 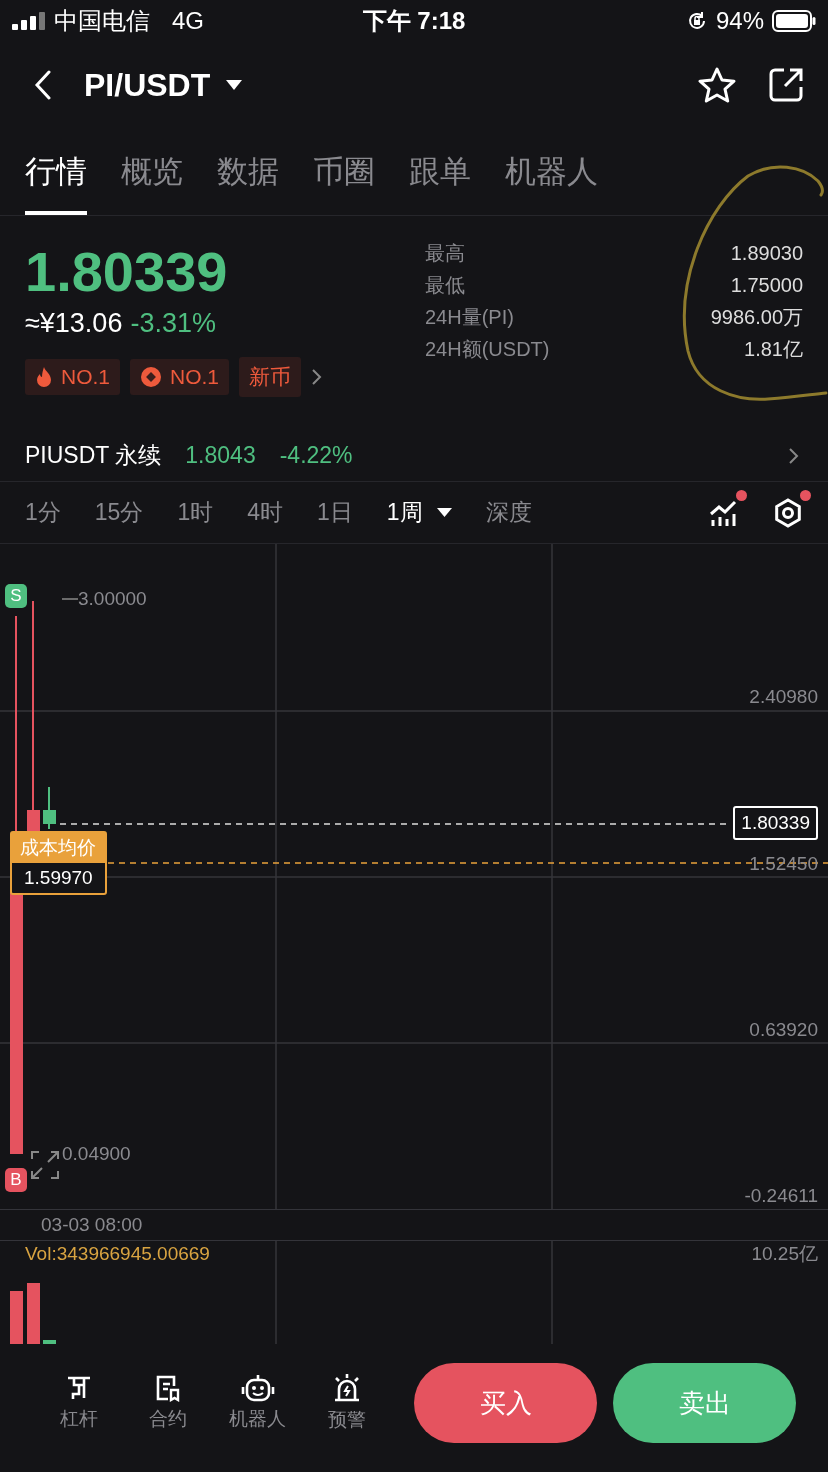 What do you see at coordinates (58, 848) in the screenshot?
I see `average-cost-label: 成本均价` at bounding box center [58, 848].